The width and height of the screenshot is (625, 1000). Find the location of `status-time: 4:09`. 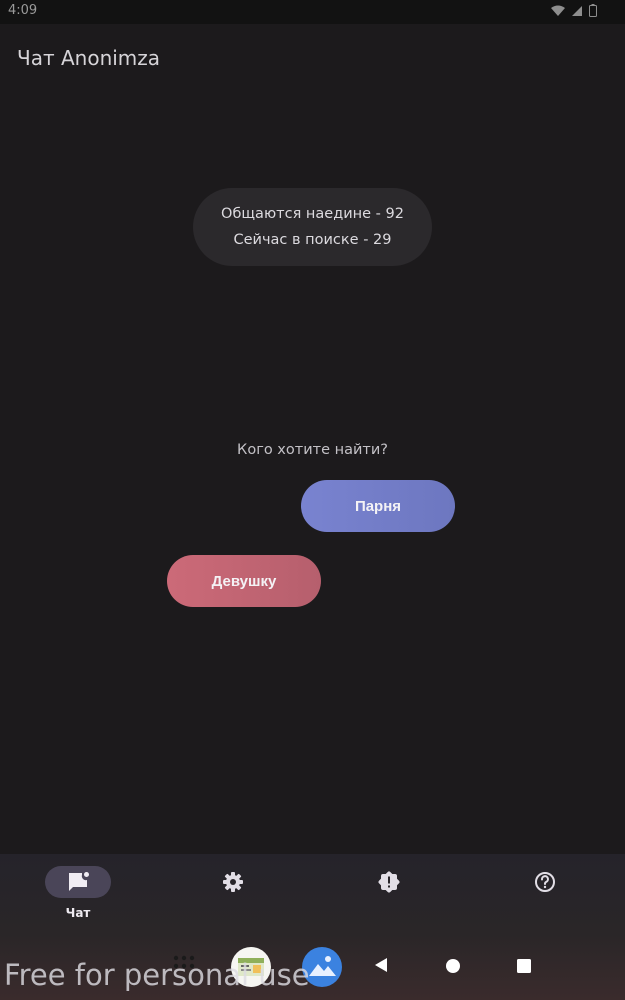

status-time: 4:09 is located at coordinates (23, 10).